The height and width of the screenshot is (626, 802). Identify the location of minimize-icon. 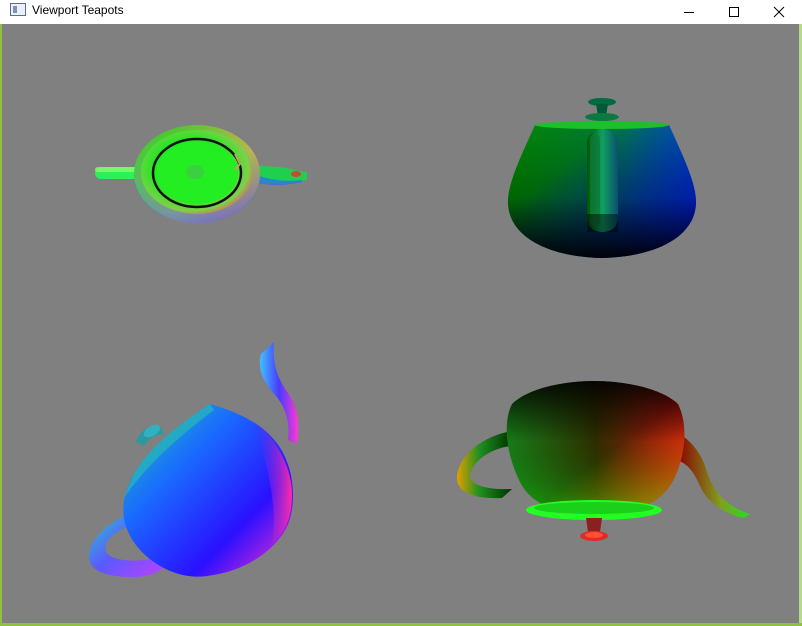
(689, 12).